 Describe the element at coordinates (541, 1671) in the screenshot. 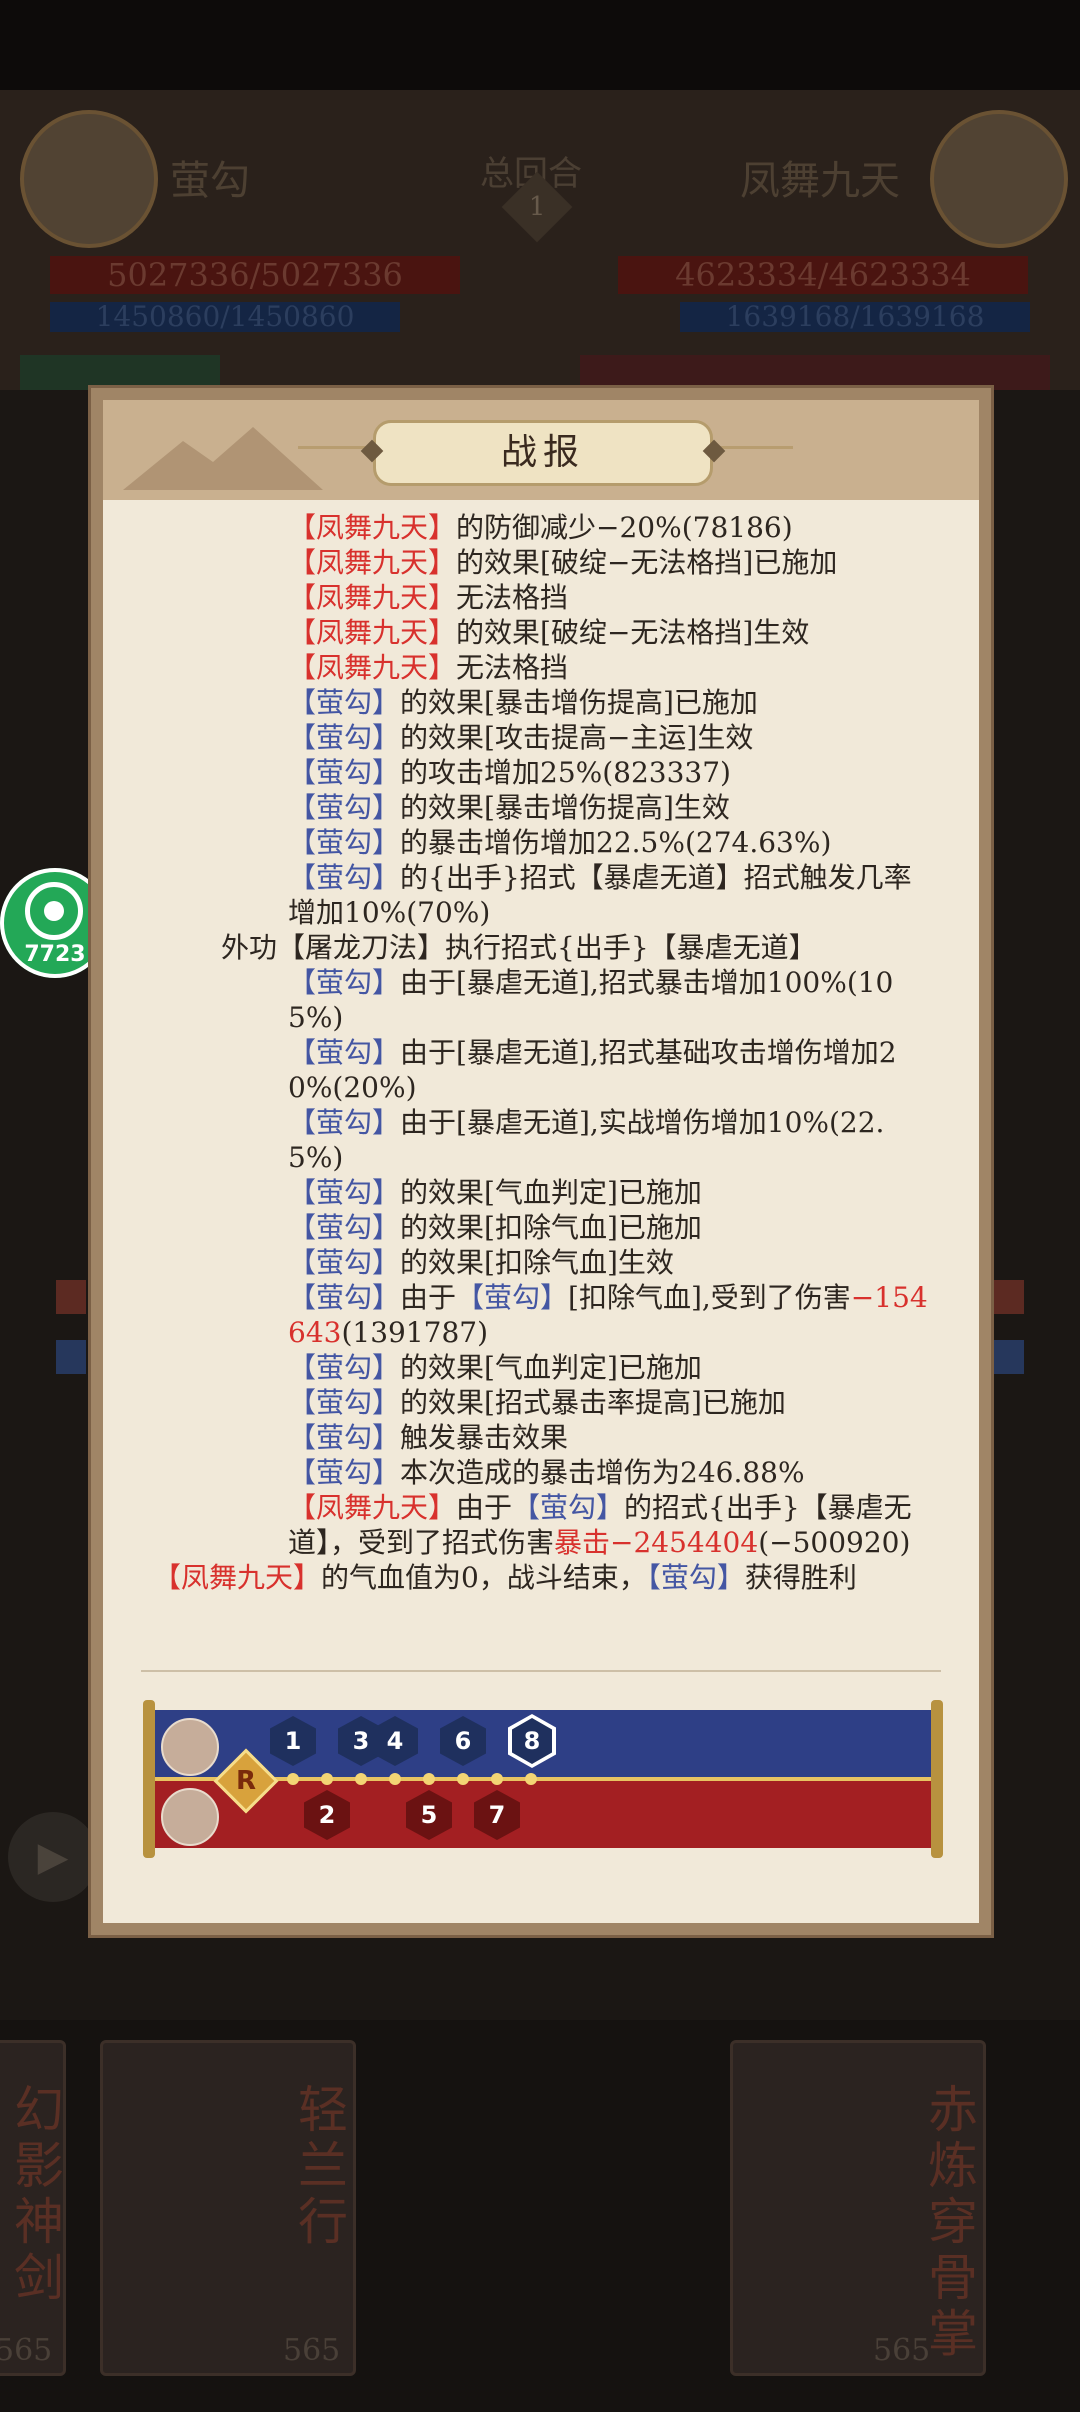

I see `log-divider` at that location.